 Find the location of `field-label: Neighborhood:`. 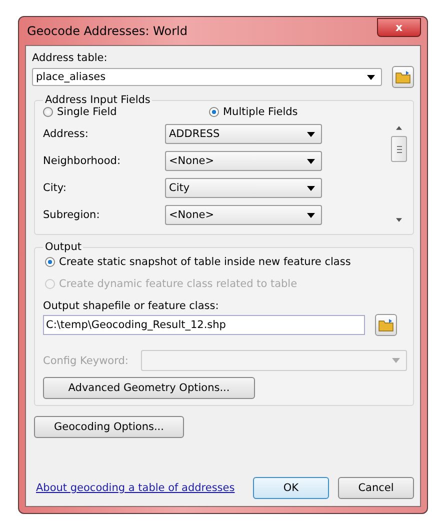

field-label: Neighborhood: is located at coordinates (82, 161).